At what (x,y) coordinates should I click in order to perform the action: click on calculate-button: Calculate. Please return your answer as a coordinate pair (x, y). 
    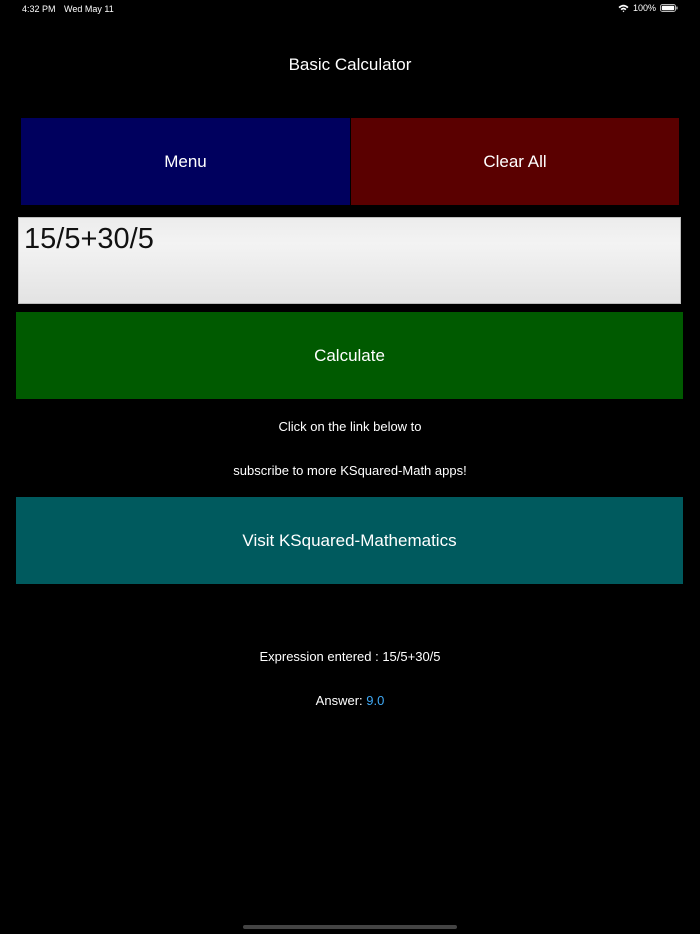
    Looking at the image, I should click on (349, 355).